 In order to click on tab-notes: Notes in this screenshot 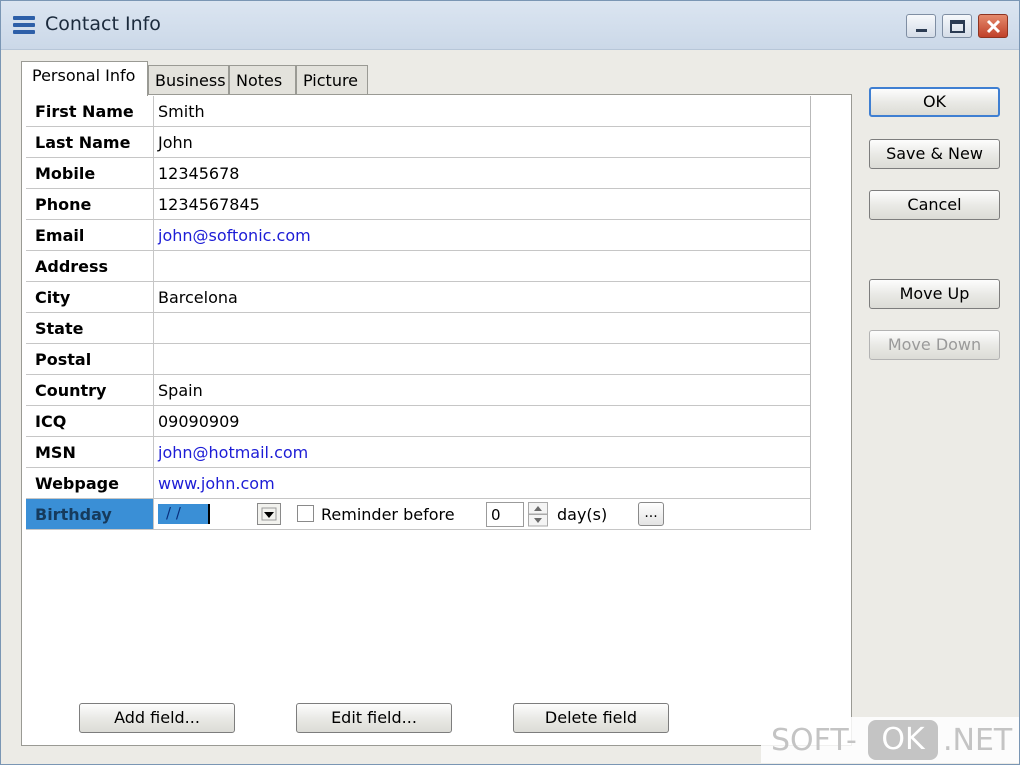, I will do `click(262, 80)`.